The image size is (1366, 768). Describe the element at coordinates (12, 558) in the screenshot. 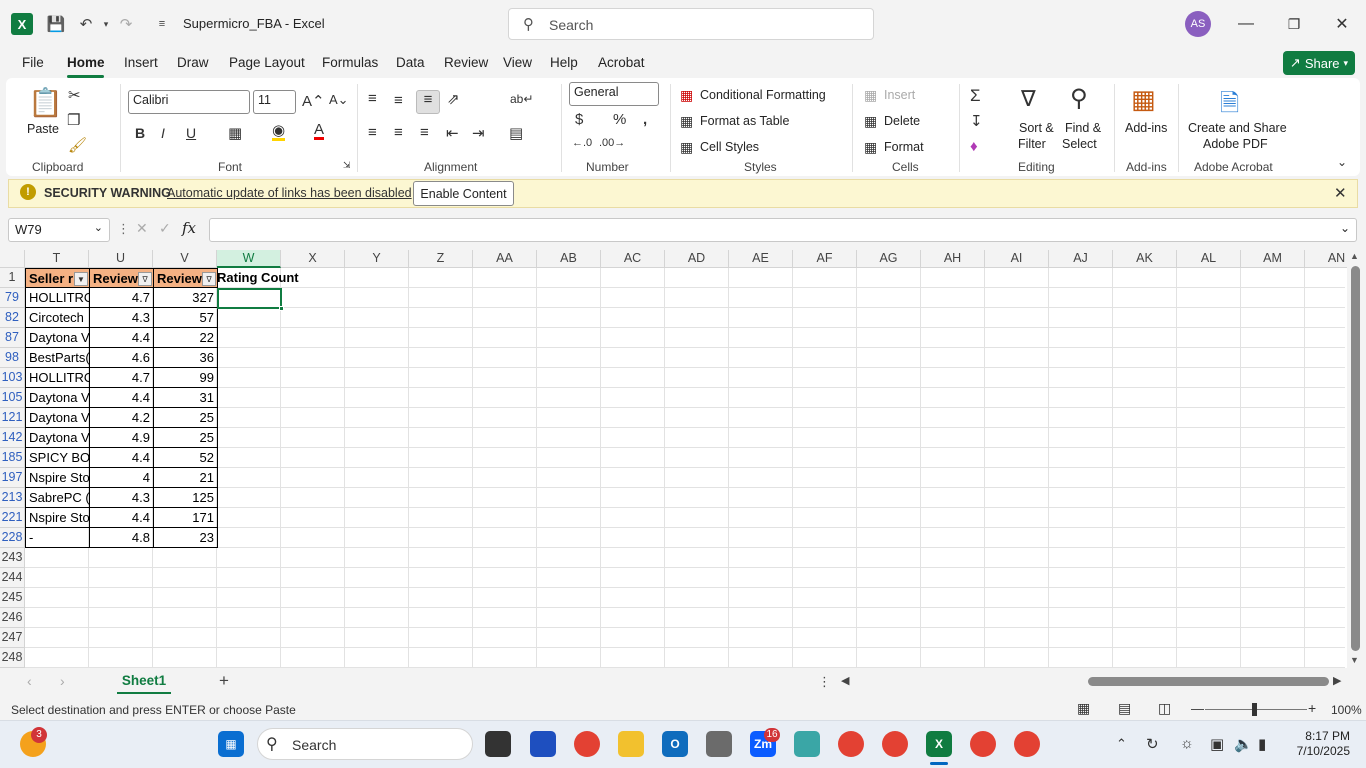

I see `row-header: 243` at that location.